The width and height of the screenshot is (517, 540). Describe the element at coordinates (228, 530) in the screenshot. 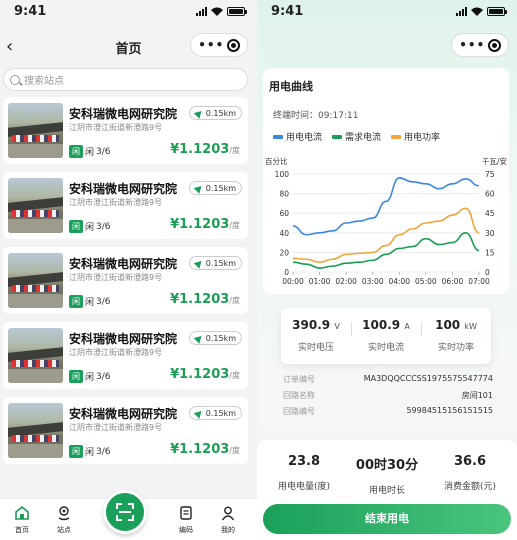

I see `tab-profile-label: 我的` at that location.